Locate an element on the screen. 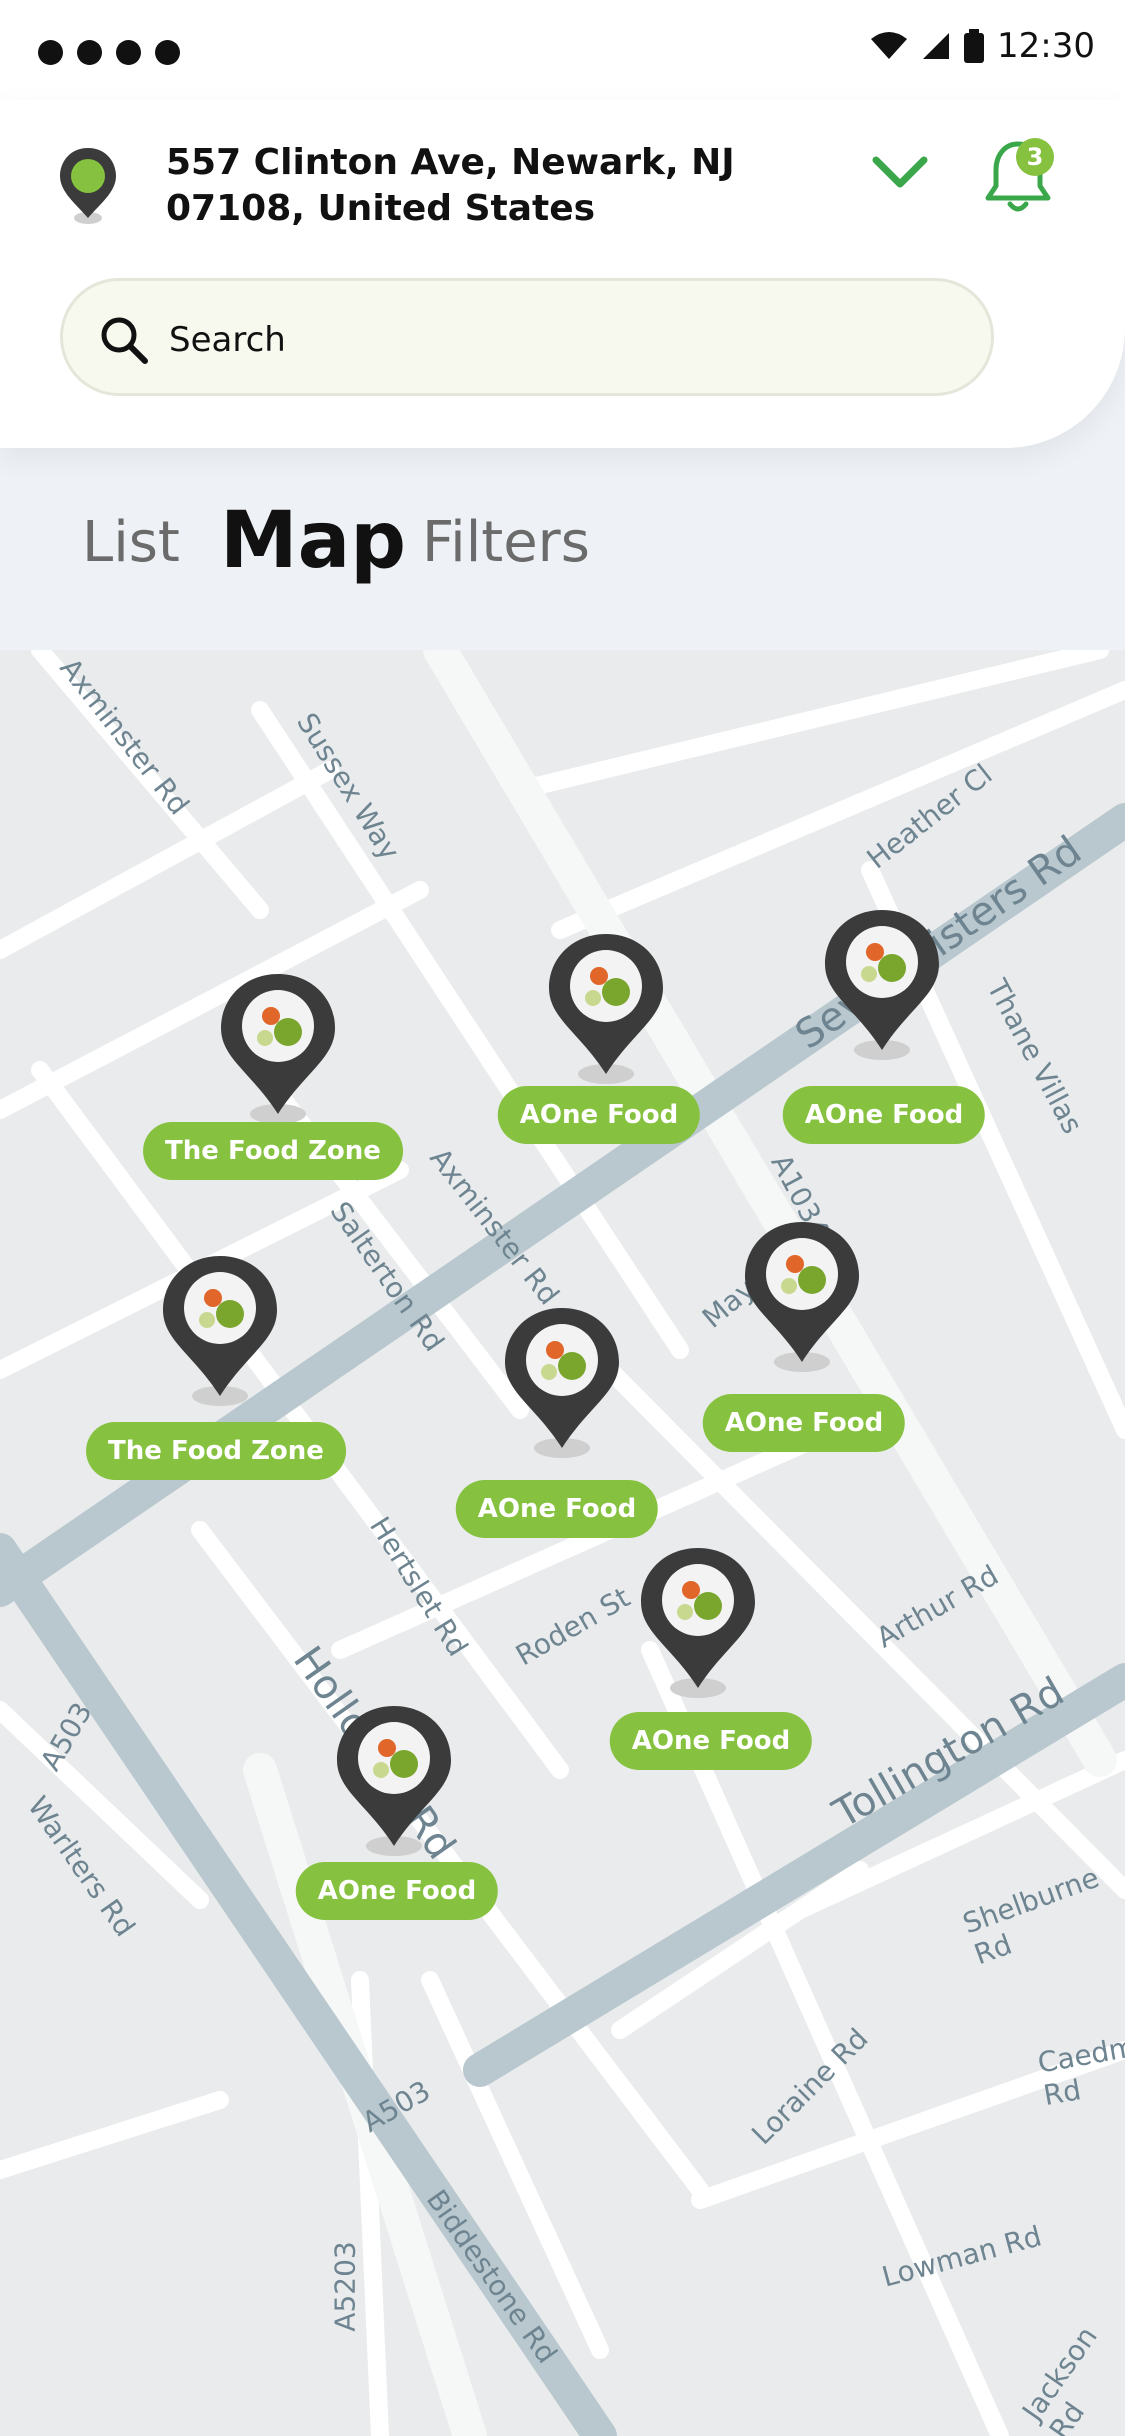 This screenshot has height=2436, width=1125. street-label: Biddestone Rd is located at coordinates (491, 2276).